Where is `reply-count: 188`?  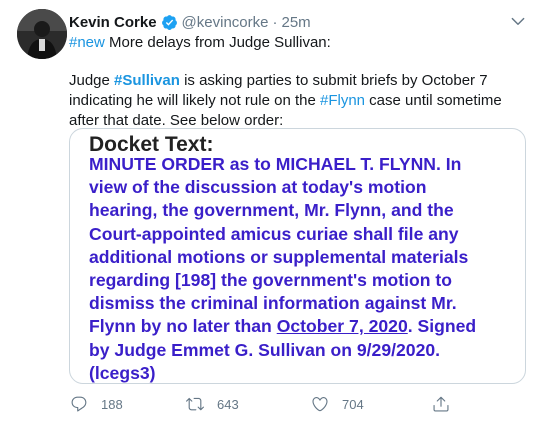 reply-count: 188 is located at coordinates (112, 404).